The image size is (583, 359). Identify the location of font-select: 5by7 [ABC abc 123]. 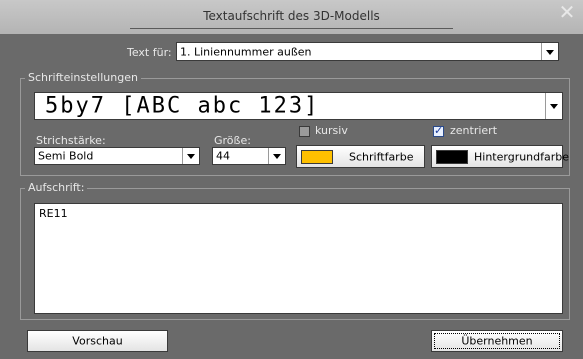
(298, 106).